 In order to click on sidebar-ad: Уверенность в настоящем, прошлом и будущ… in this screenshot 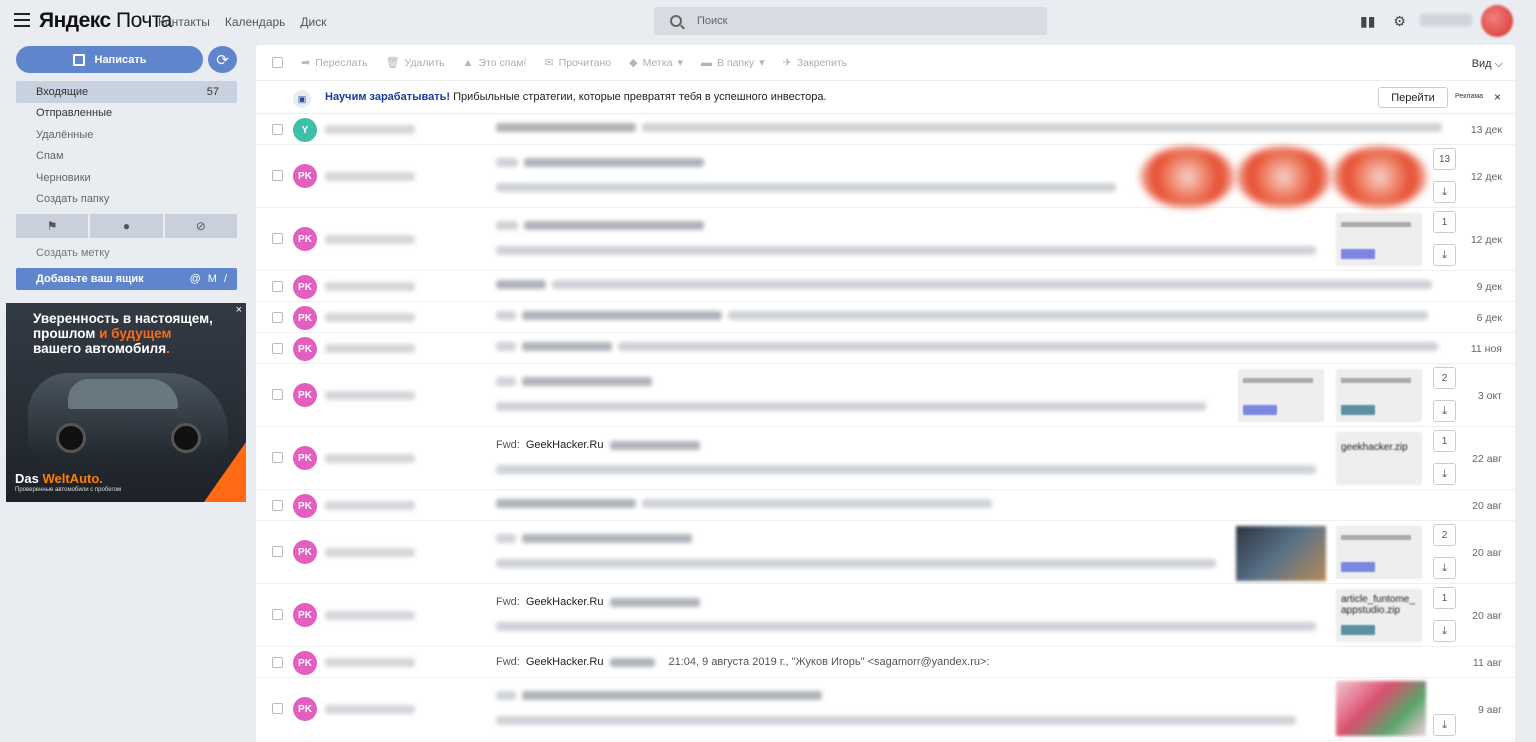, I will do `click(126, 402)`.